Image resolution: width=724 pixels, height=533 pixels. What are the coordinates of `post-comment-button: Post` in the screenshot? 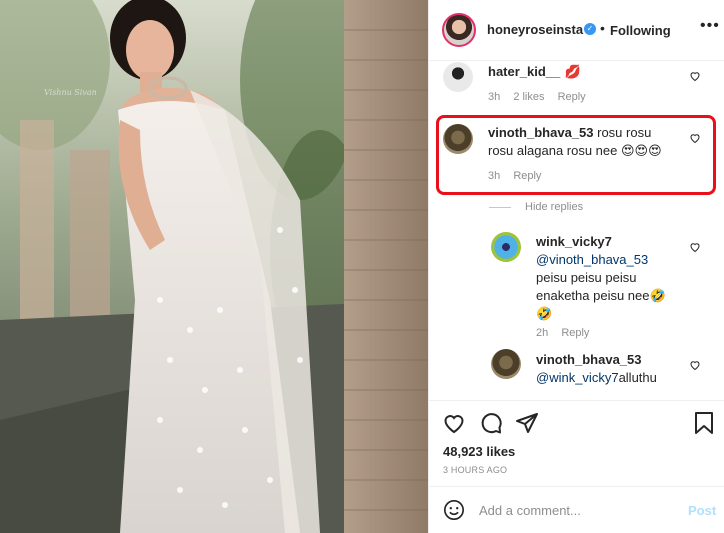 It's located at (702, 510).